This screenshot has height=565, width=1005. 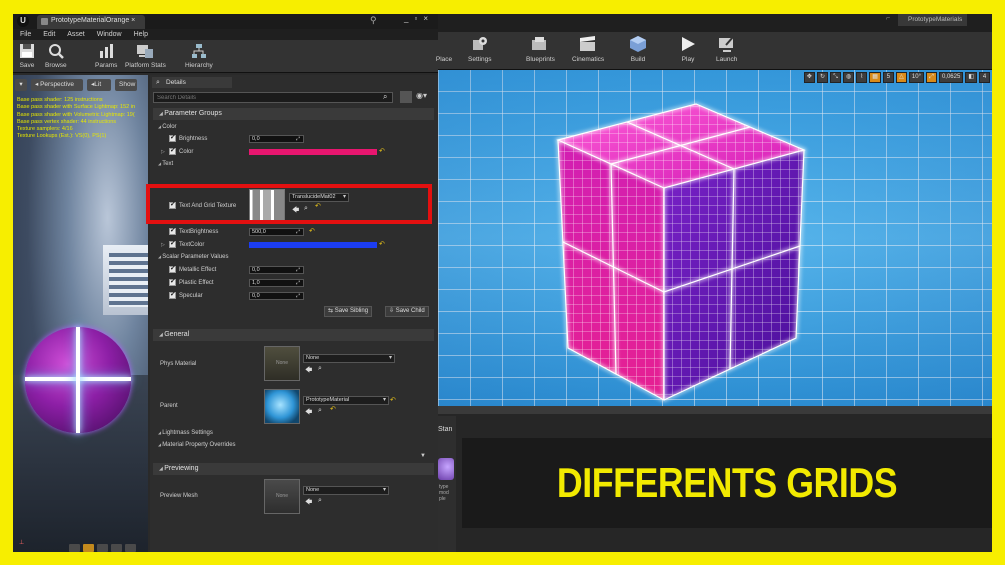 I want to click on color-group: Color, so click(x=293, y=127).